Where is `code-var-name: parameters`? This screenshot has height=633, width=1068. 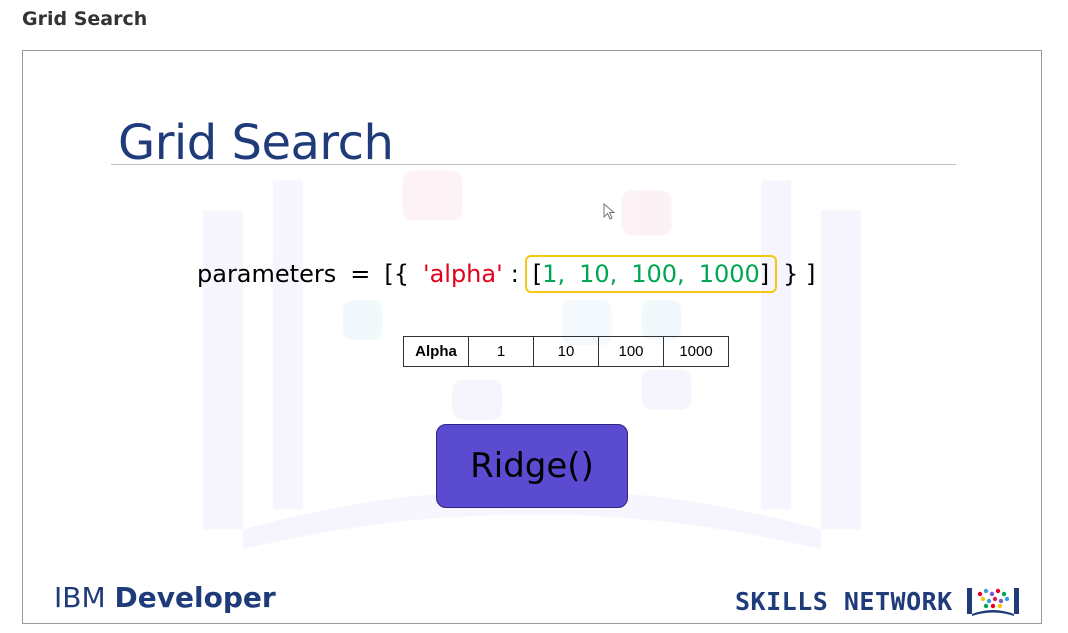
code-var-name: parameters is located at coordinates (267, 274).